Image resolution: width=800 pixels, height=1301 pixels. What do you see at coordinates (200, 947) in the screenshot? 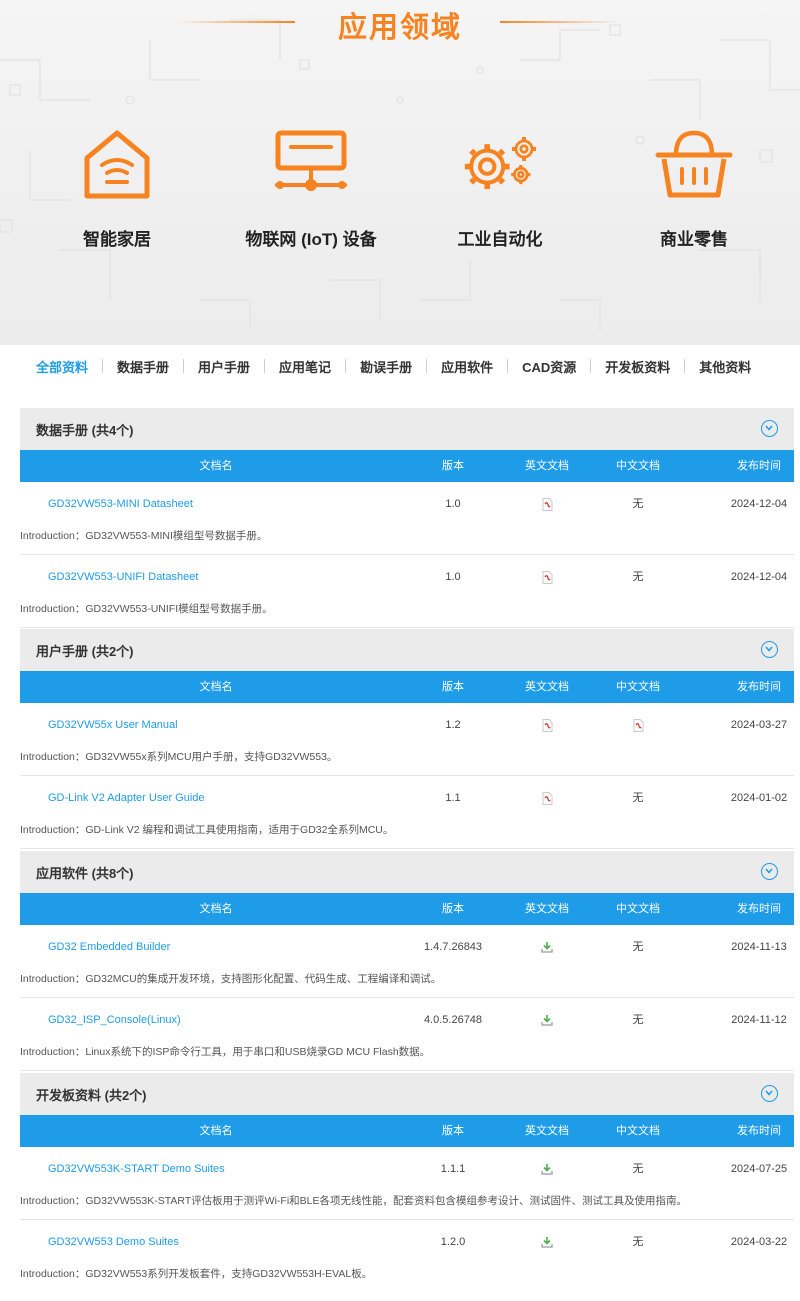
I see `doc-name-link: GD32 Embedded Builder` at bounding box center [200, 947].